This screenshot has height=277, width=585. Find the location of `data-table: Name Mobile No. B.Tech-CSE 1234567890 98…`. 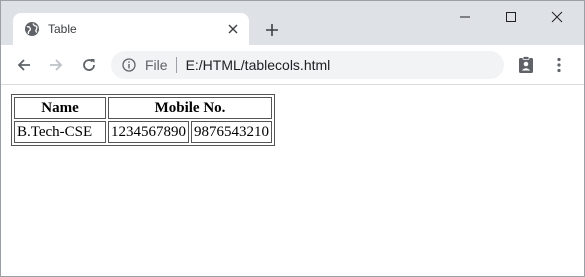

data-table: Name Mobile No. B.Tech-CSE 1234567890 98… is located at coordinates (143, 120).